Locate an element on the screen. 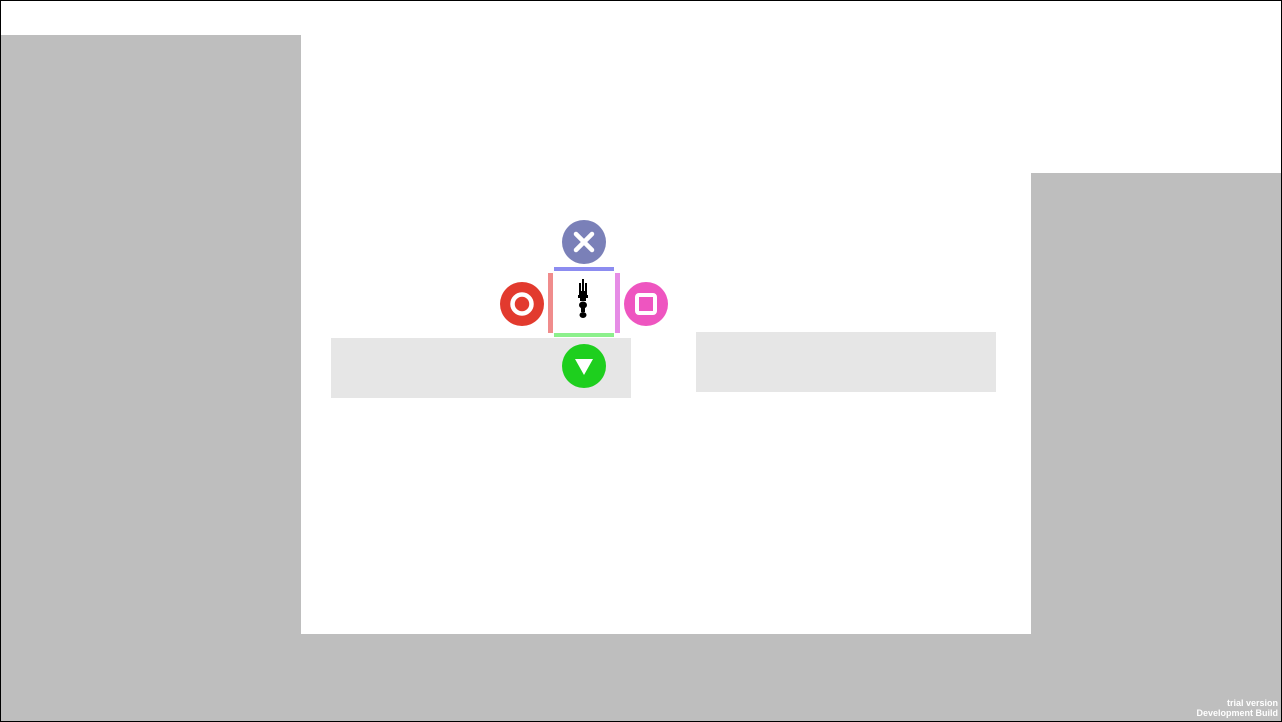  square-icon is located at coordinates (646, 304).